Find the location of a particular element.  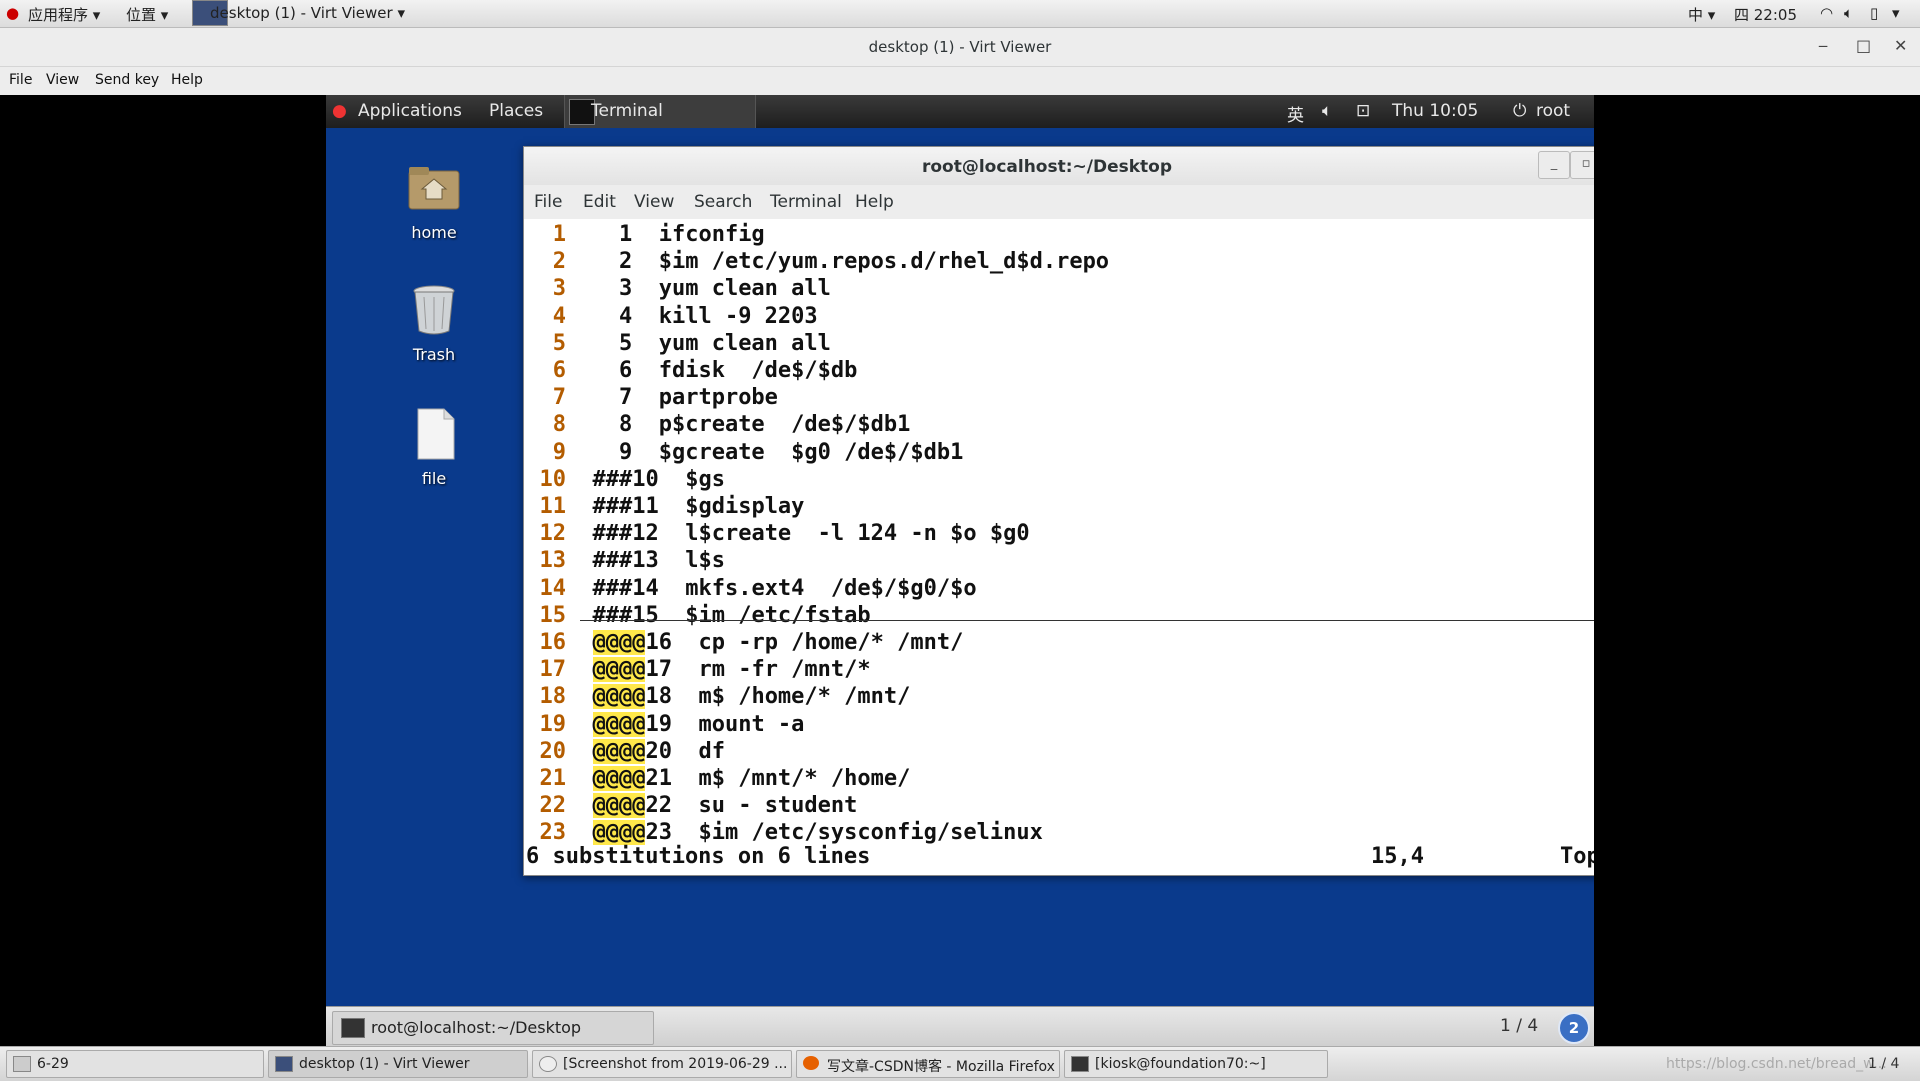

desktop-icon-file: file is located at coordinates (434, 446).